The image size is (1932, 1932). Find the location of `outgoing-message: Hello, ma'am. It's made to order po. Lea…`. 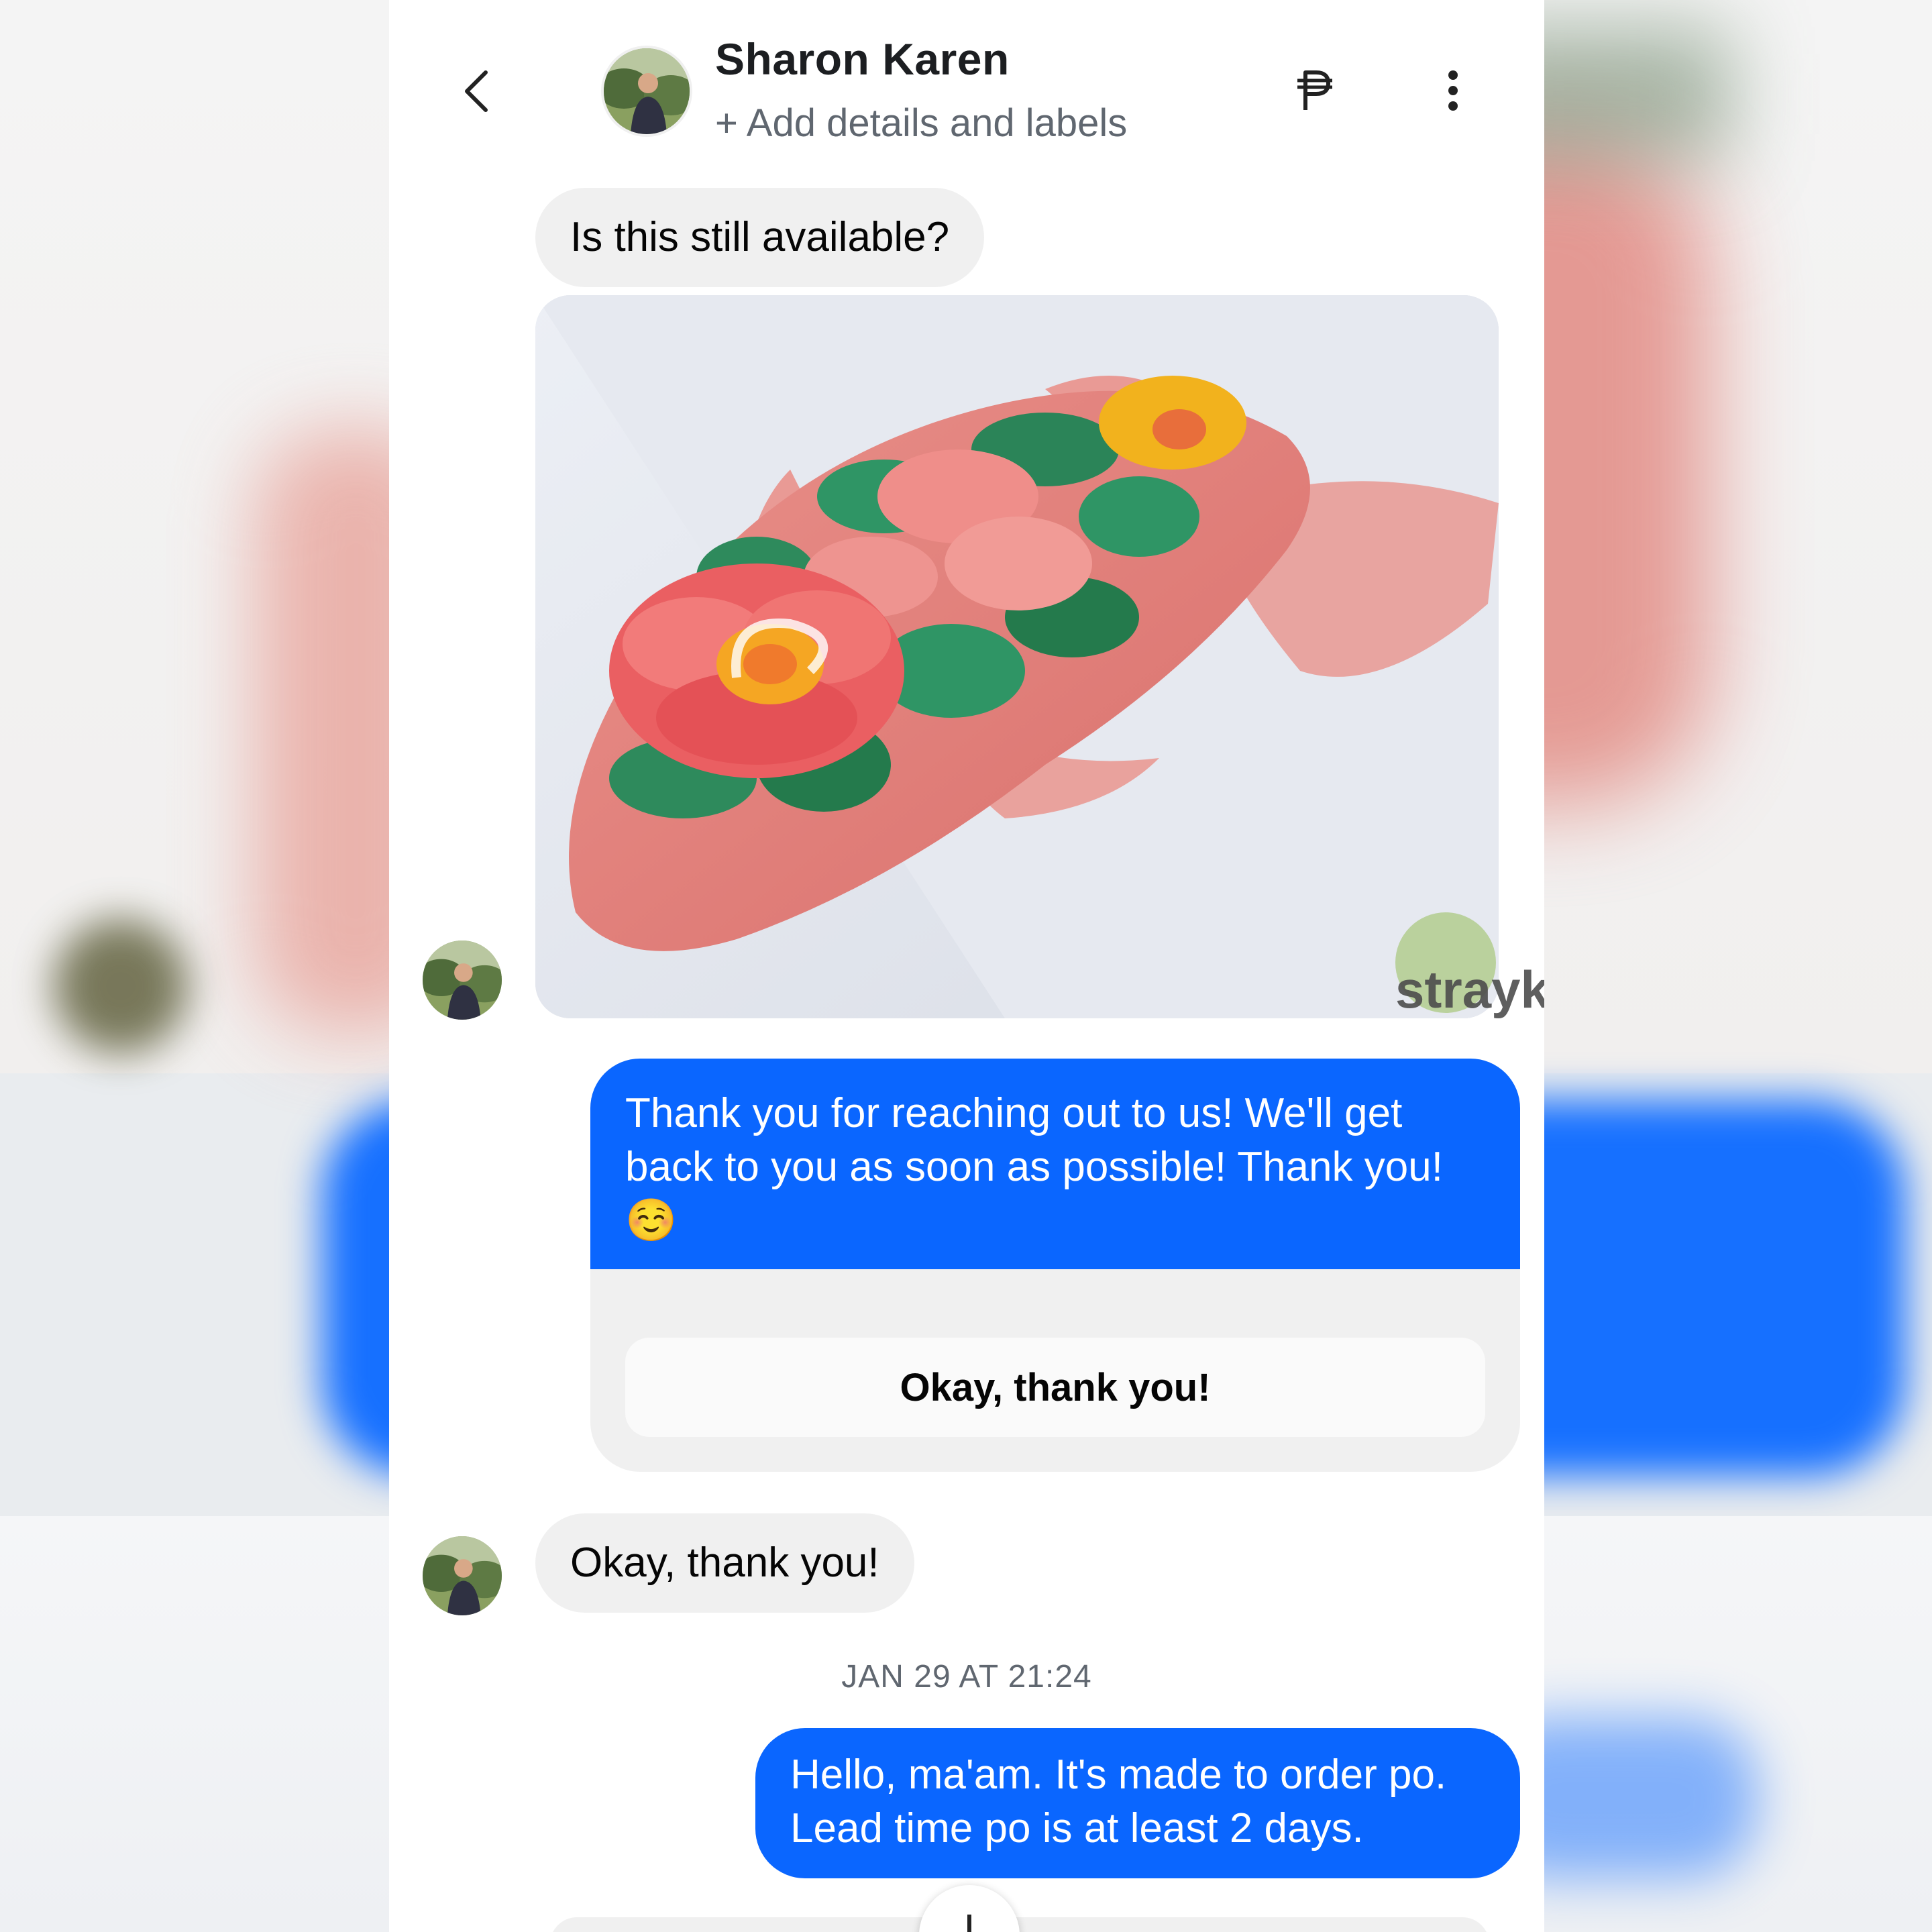

outgoing-message: Hello, ma'am. It's made to order po. Lea… is located at coordinates (1137, 1803).